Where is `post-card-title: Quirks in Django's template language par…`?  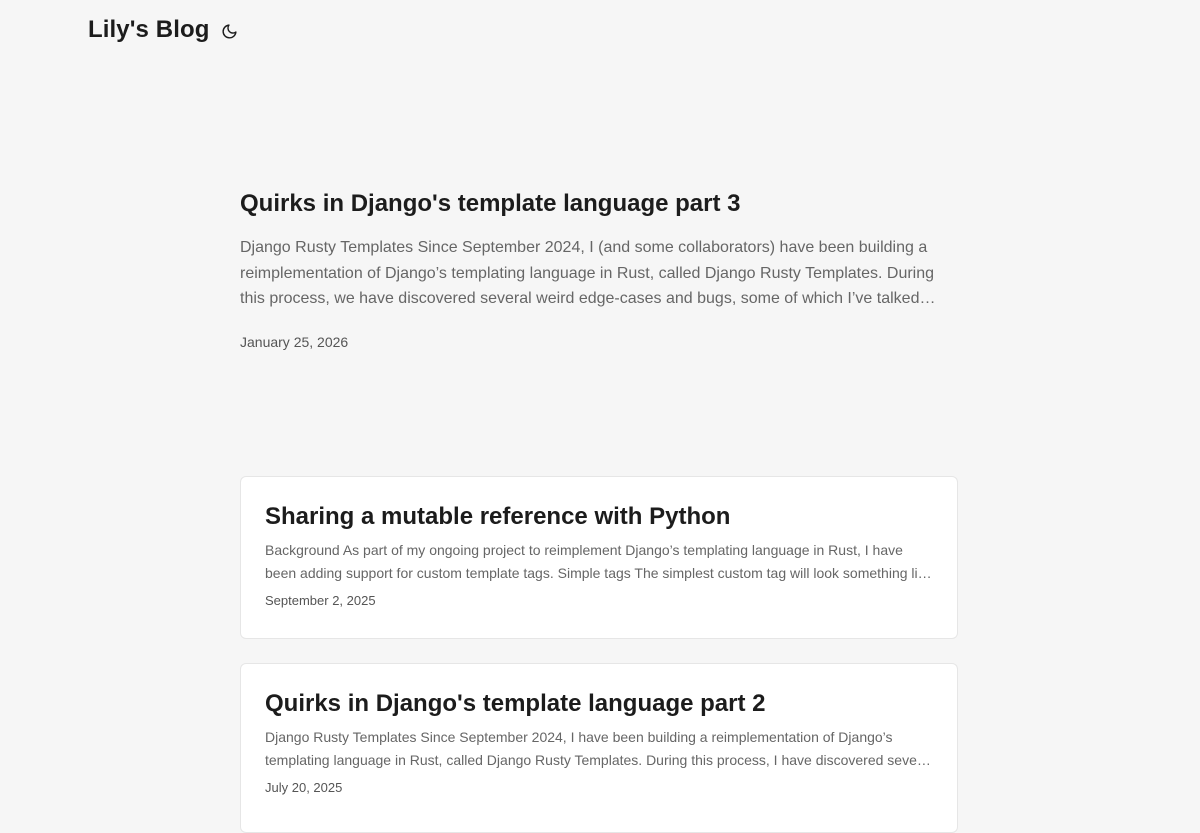
post-card-title: Quirks in Django's template language par… is located at coordinates (599, 704).